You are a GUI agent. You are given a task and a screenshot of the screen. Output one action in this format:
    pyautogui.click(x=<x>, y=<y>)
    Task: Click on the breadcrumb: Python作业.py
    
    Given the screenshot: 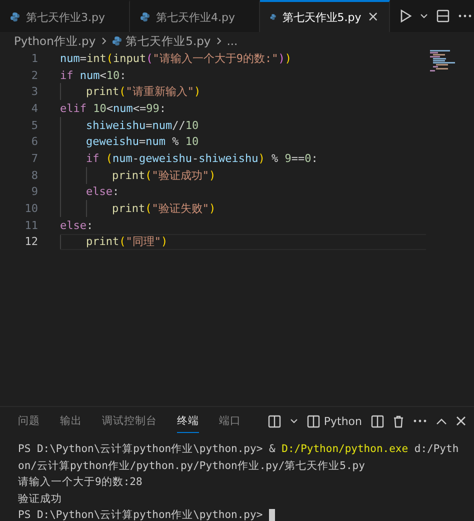 What is the action you would take?
    pyautogui.click(x=55, y=41)
    